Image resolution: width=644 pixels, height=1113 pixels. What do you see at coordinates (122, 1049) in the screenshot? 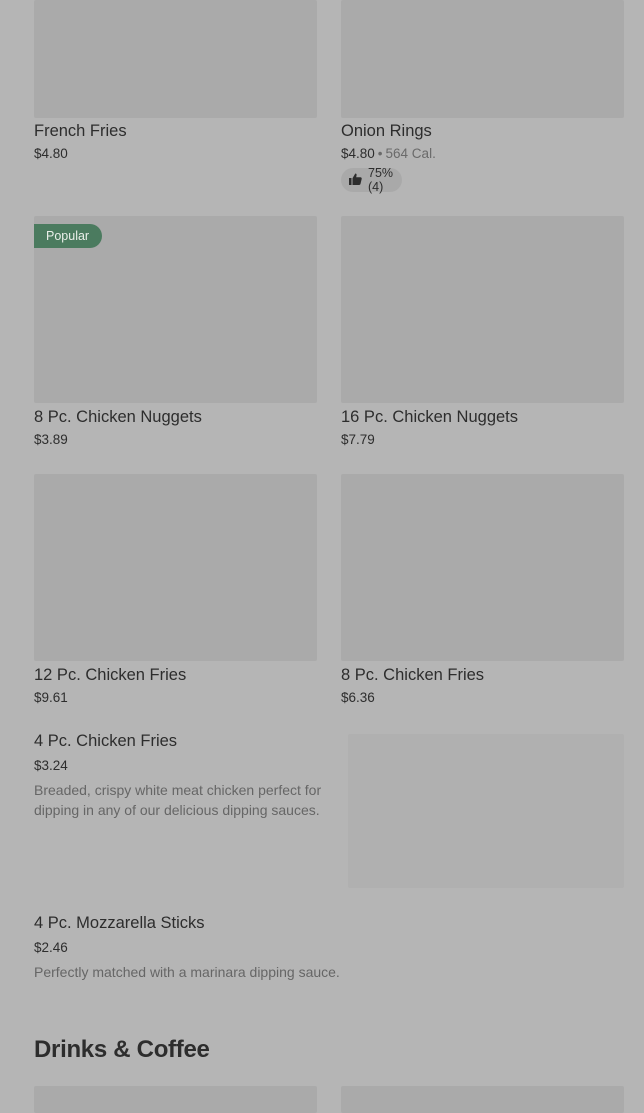
I see `section-title-drinks-coffee: Drinks & Coffee` at bounding box center [122, 1049].